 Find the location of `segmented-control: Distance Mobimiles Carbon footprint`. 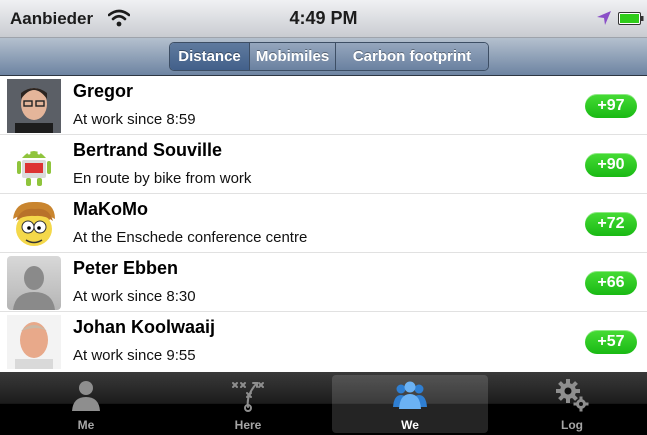

segmented-control: Distance Mobimiles Carbon footprint is located at coordinates (329, 56).